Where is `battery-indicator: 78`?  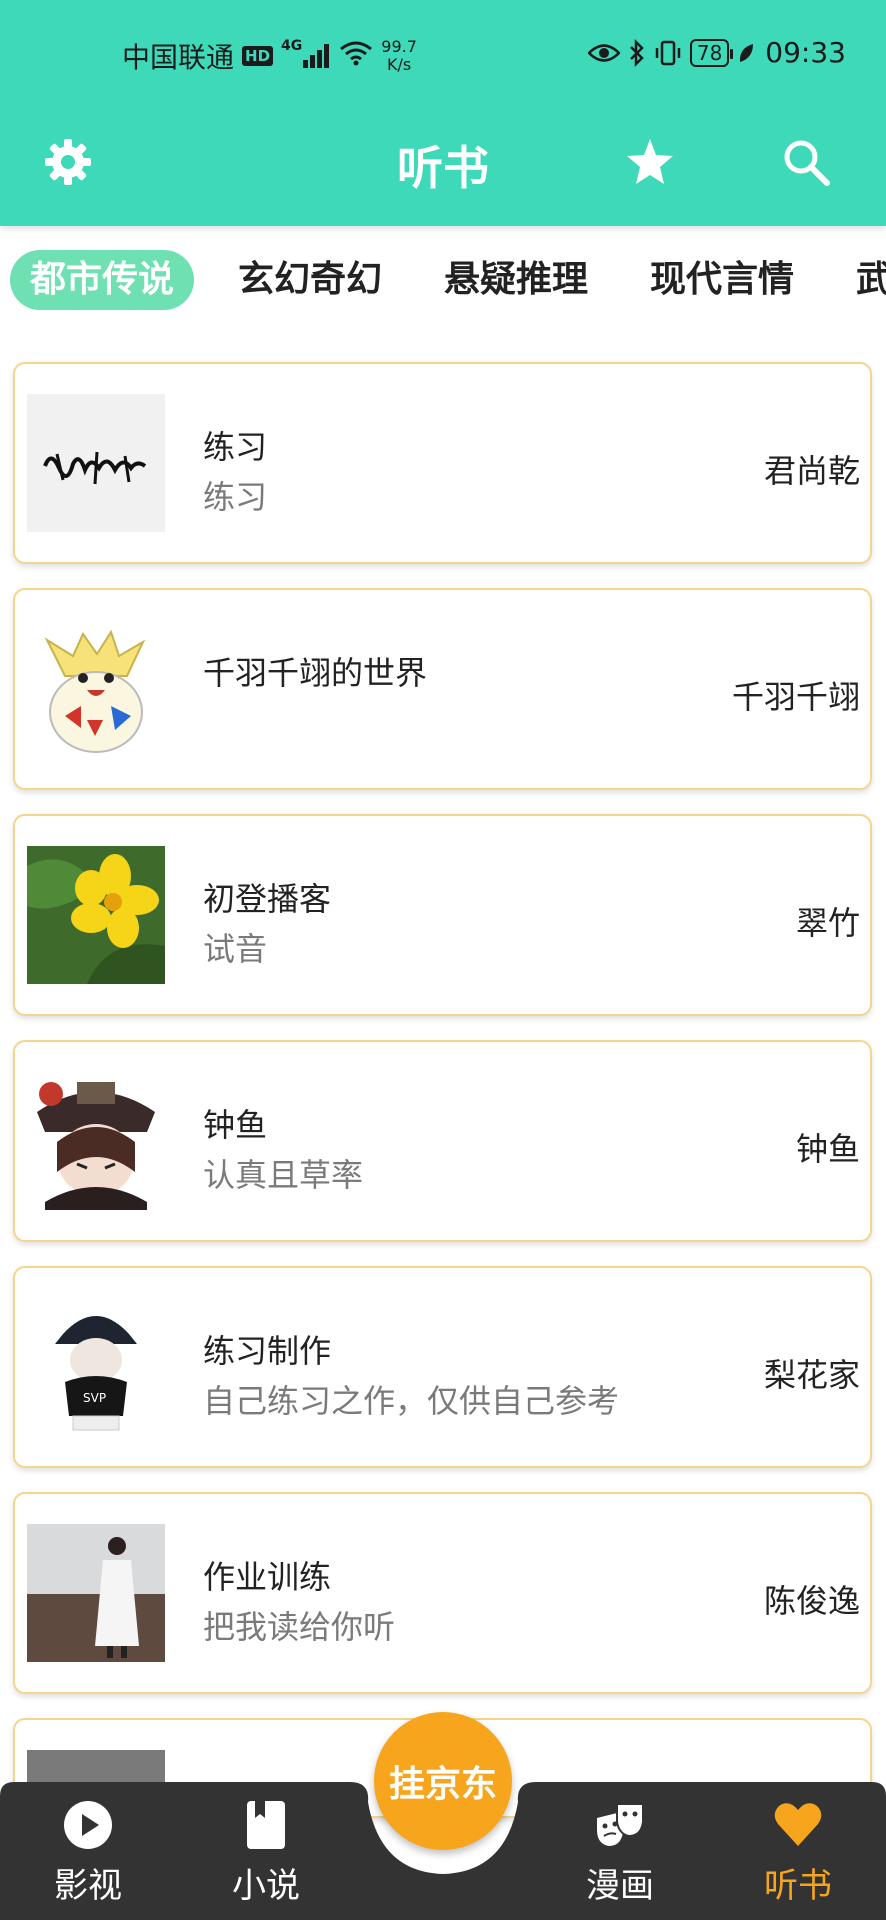 battery-indicator: 78 is located at coordinates (711, 52).